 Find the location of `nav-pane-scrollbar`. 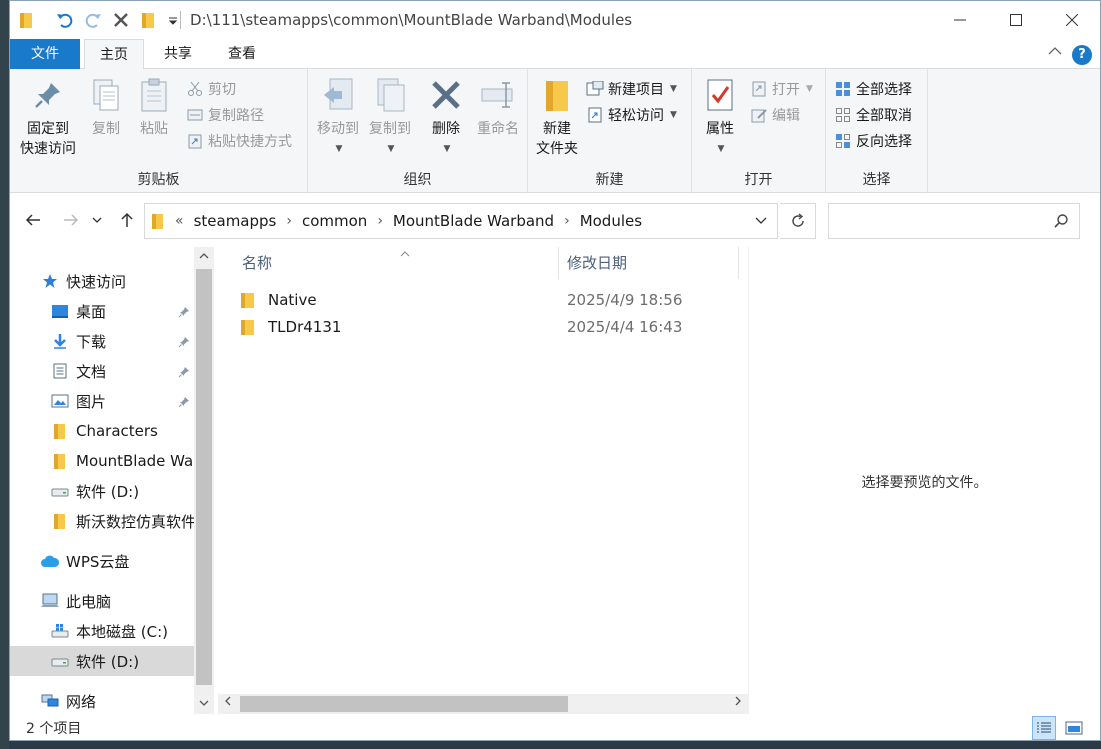

nav-pane-scrollbar is located at coordinates (204, 480).